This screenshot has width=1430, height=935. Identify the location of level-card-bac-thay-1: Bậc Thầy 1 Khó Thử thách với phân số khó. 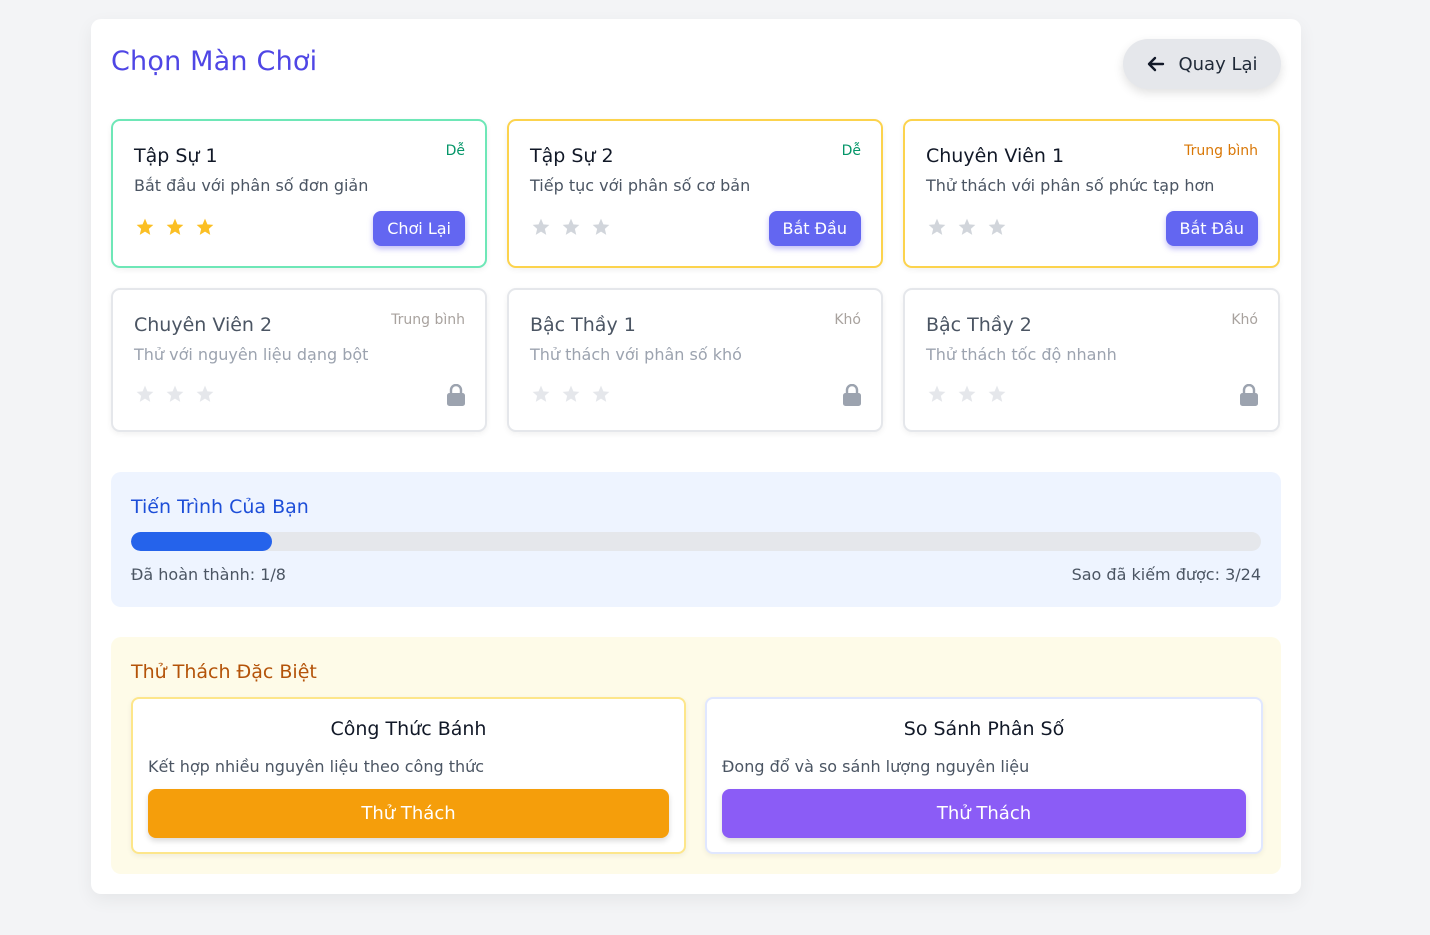
(695, 360).